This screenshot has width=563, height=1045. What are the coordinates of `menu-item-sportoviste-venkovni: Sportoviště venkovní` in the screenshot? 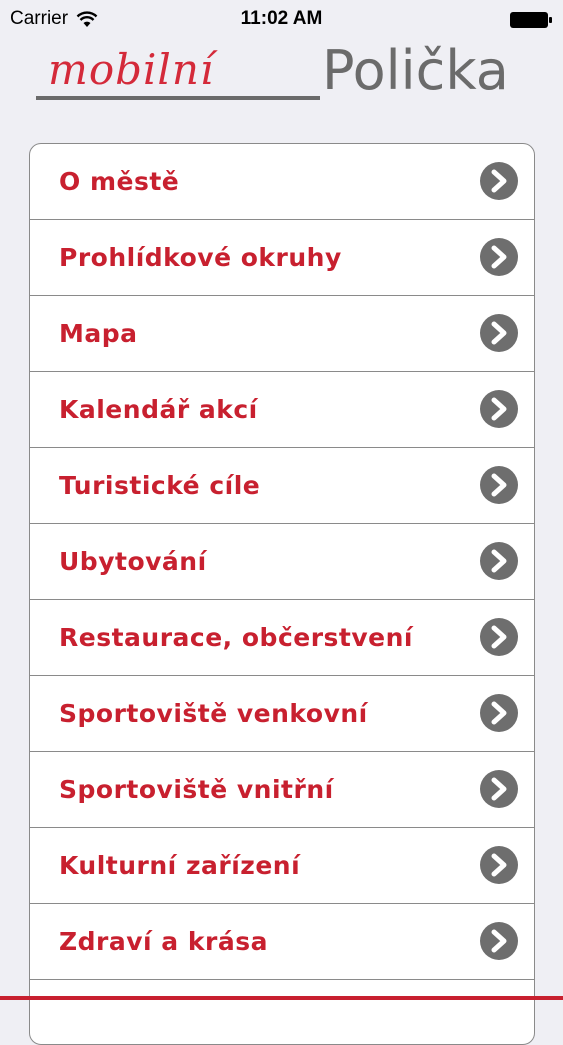 It's located at (282, 714).